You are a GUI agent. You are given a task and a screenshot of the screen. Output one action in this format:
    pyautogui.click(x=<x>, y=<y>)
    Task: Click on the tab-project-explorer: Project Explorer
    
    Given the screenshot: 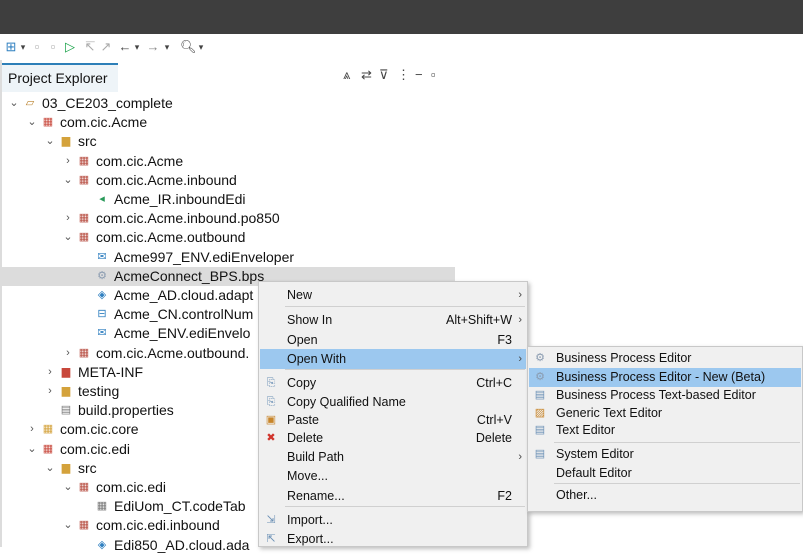 What is the action you would take?
    pyautogui.click(x=60, y=77)
    